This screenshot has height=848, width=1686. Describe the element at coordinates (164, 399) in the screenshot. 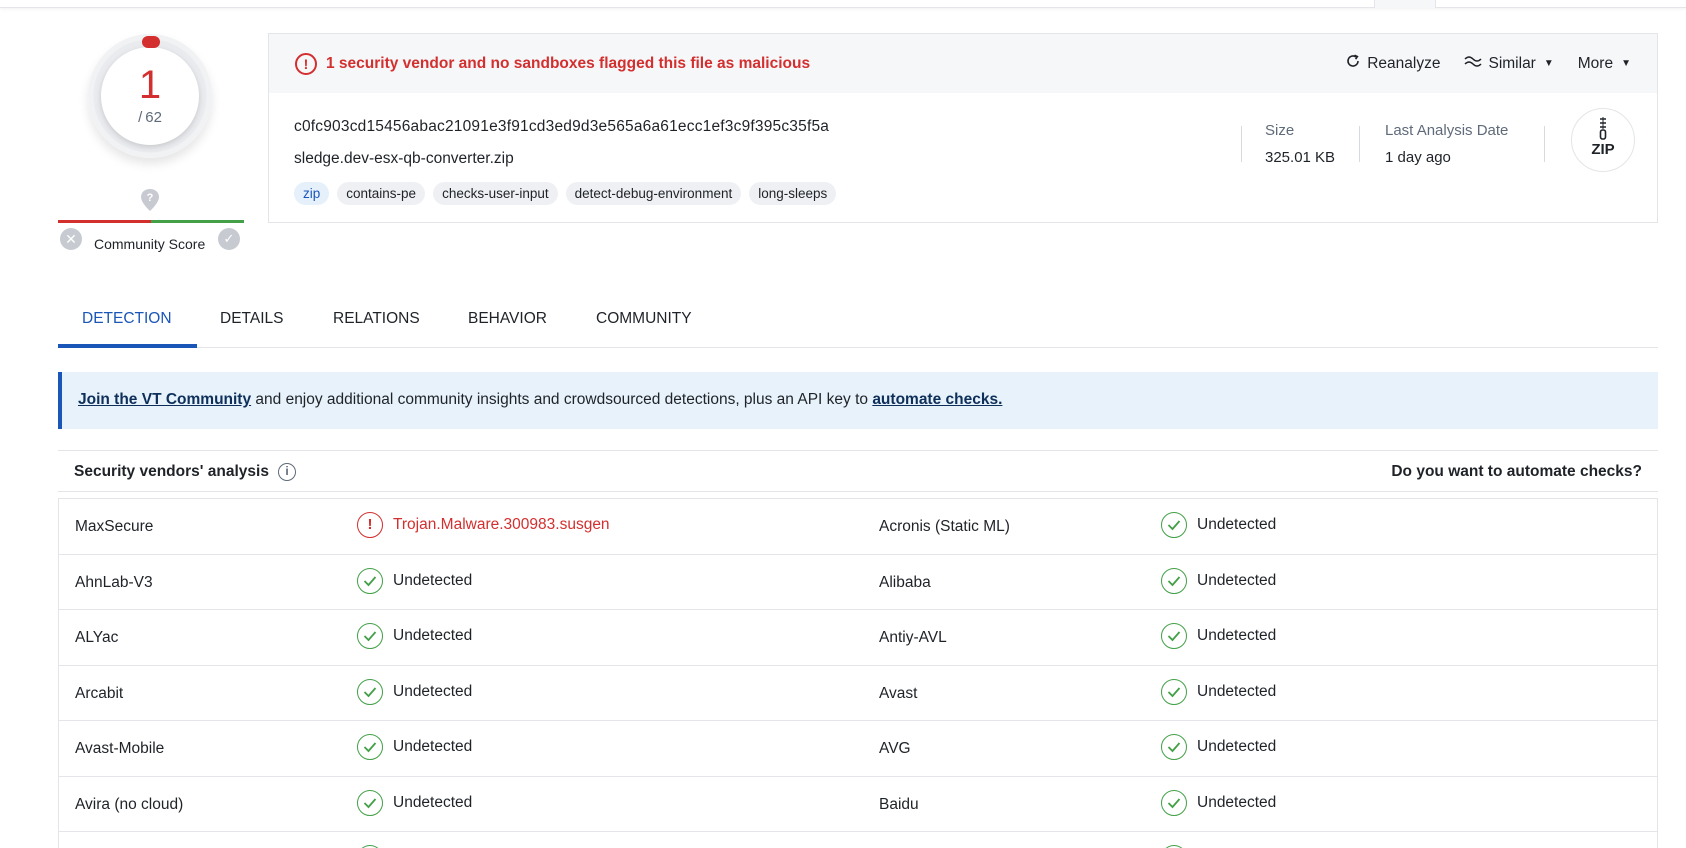

I see `join-community-link: Join the VT Community` at that location.